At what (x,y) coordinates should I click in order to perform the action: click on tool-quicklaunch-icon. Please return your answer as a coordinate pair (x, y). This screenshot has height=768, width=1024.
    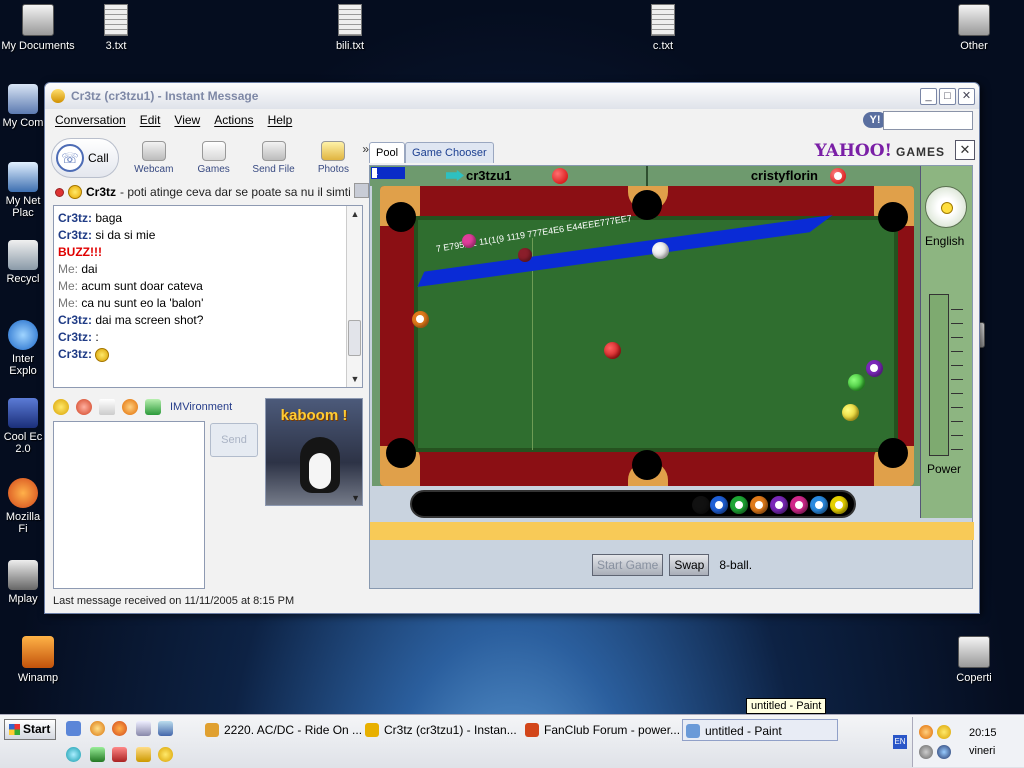
    Looking at the image, I should click on (143, 754).